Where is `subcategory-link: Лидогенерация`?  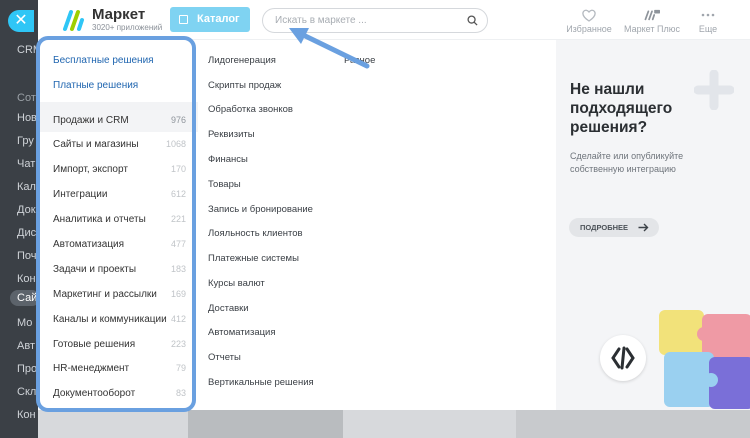
subcategory-link: Лидогенерация is located at coordinates (242, 60).